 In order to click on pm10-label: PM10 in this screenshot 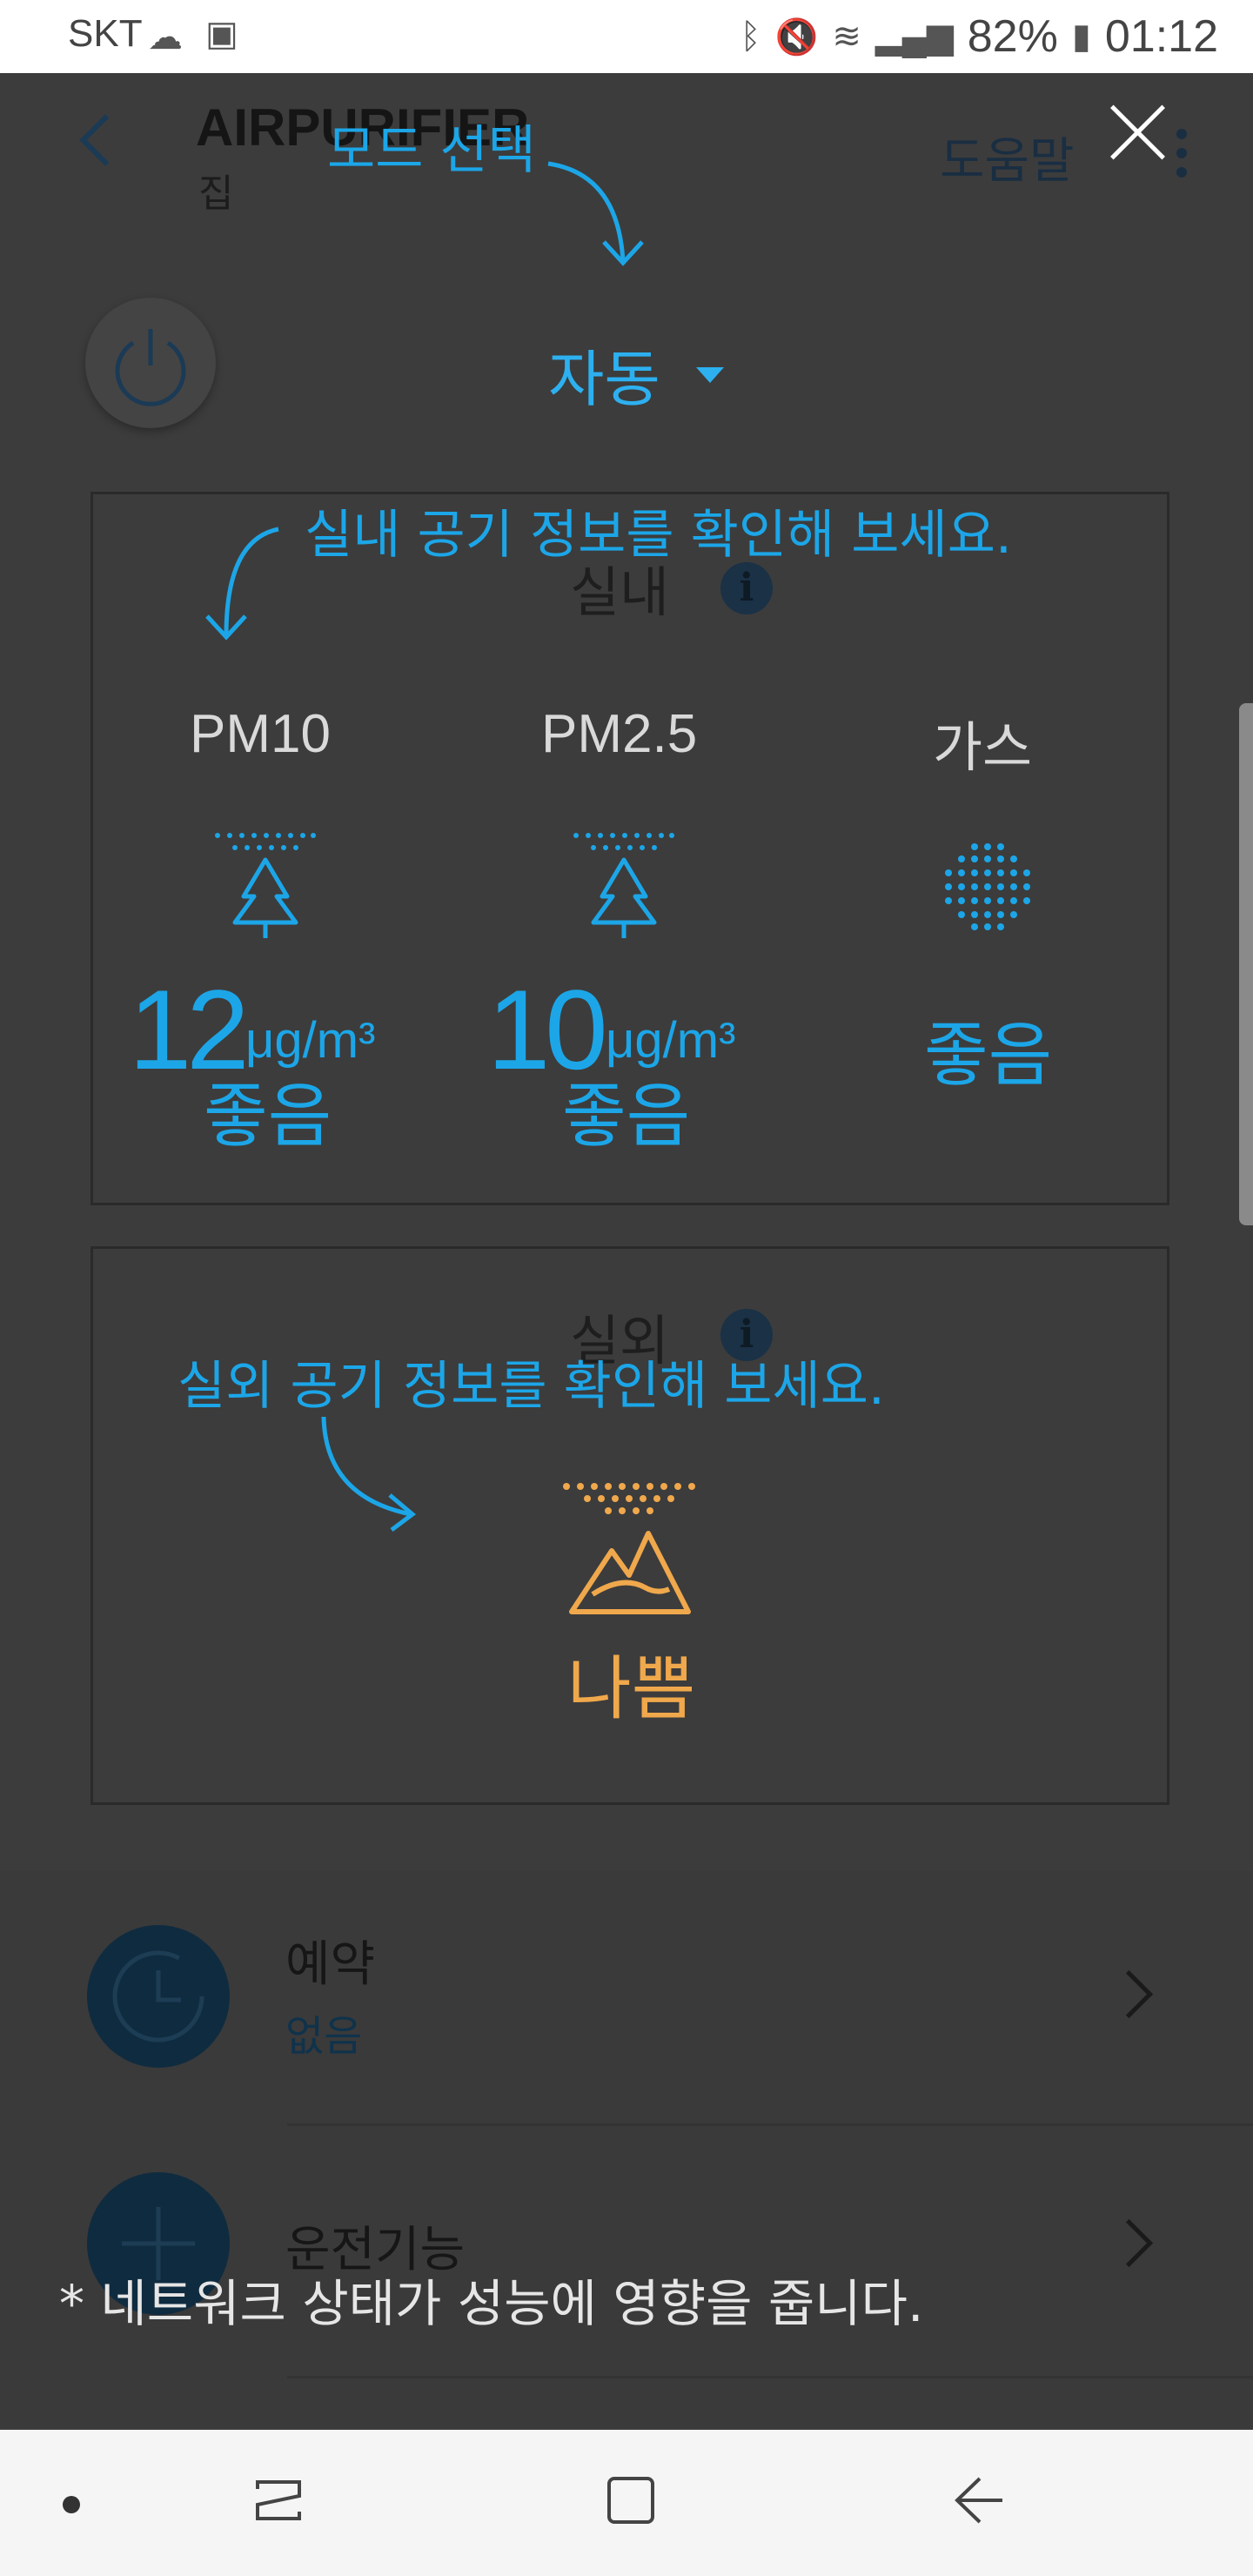, I will do `click(260, 734)`.